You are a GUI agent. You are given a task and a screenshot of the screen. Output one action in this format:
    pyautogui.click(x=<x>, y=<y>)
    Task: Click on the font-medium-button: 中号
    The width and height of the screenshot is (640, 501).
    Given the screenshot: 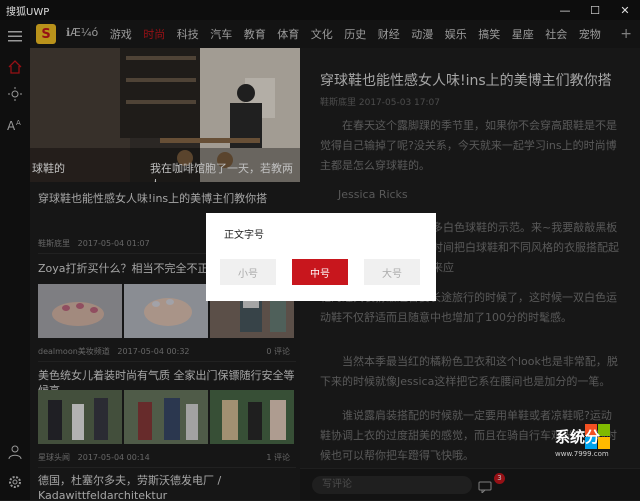 What is the action you would take?
    pyautogui.click(x=320, y=272)
    